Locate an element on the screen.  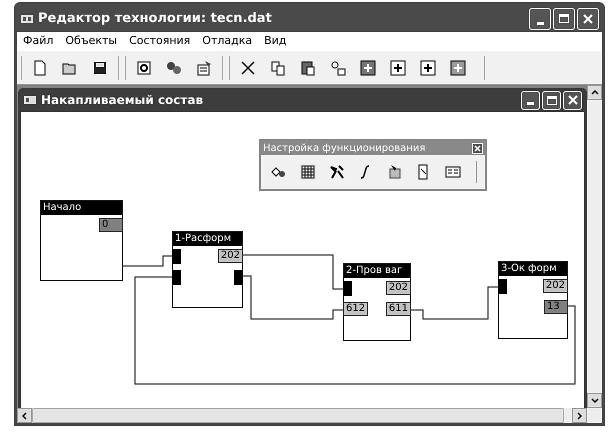
scroll-right-button is located at coordinates (579, 415).